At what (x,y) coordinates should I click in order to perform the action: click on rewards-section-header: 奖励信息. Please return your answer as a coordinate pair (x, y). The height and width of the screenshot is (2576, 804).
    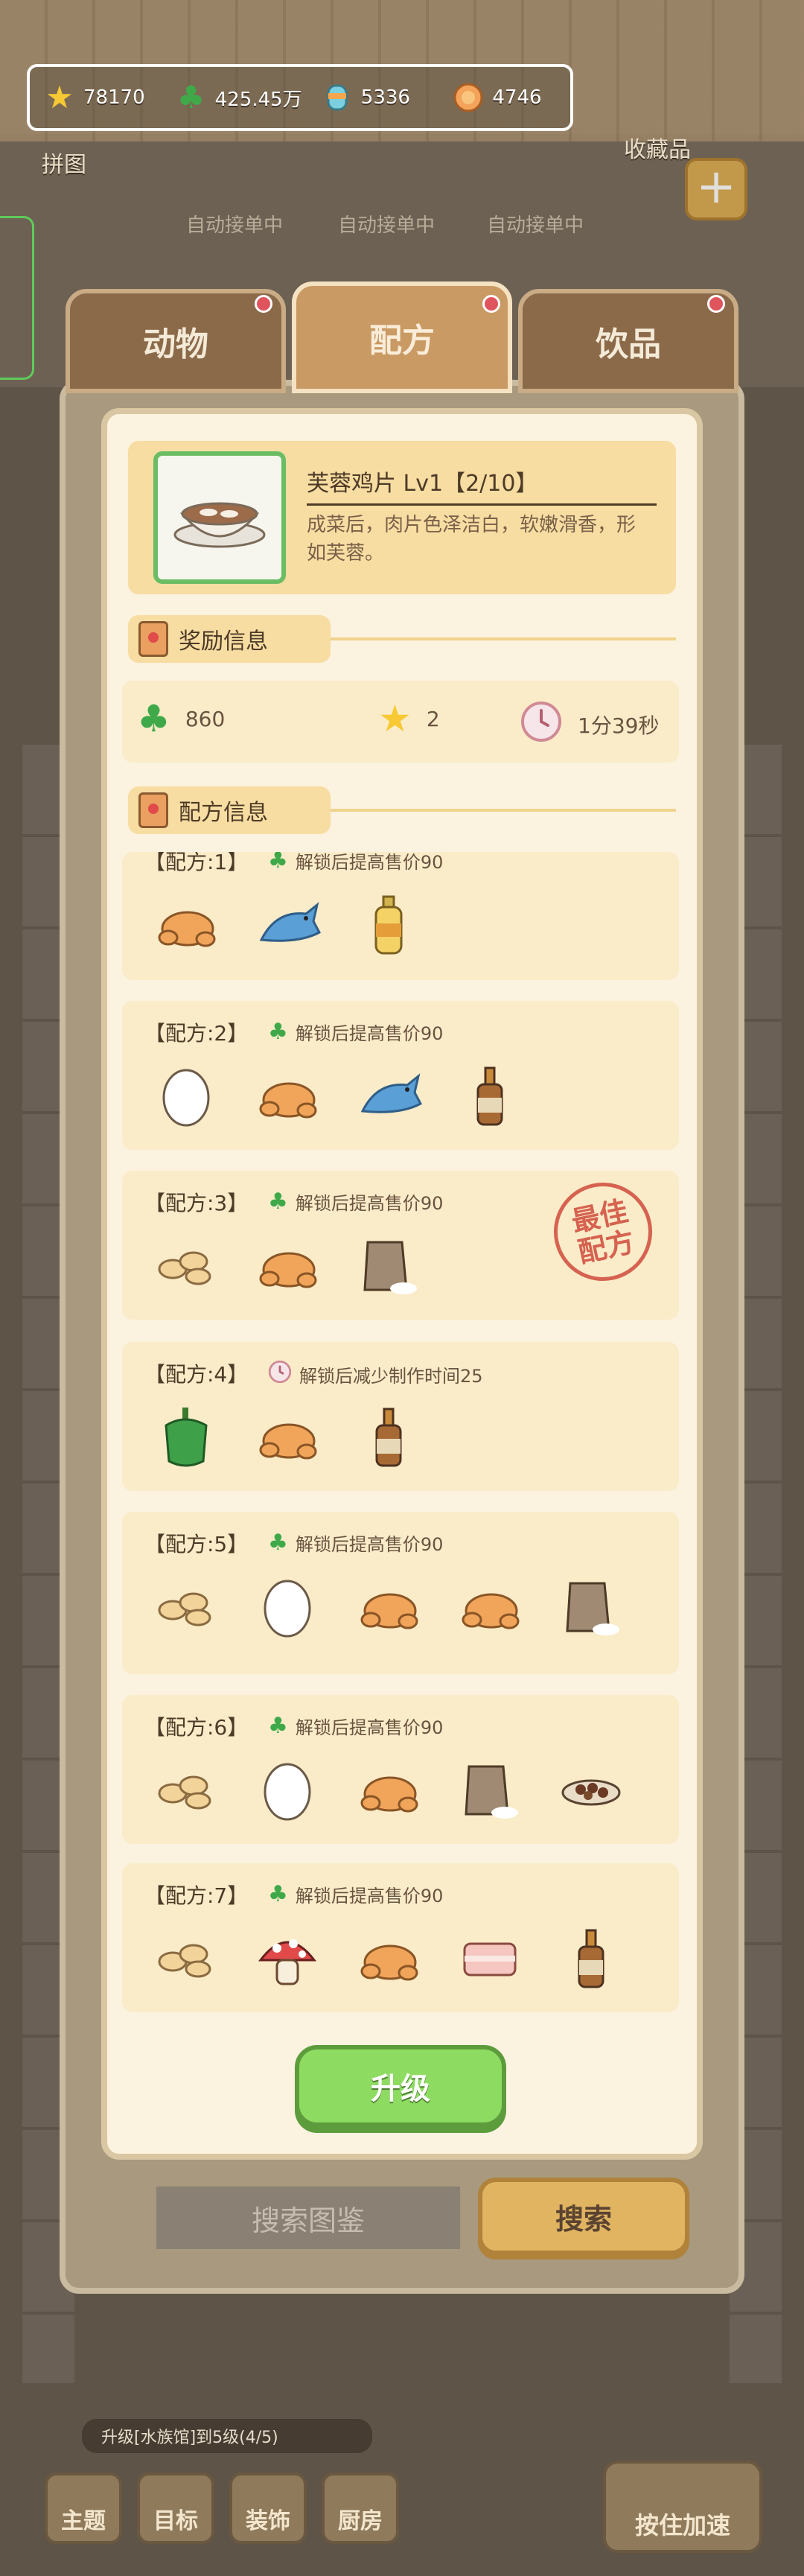
    Looking at the image, I should click on (230, 639).